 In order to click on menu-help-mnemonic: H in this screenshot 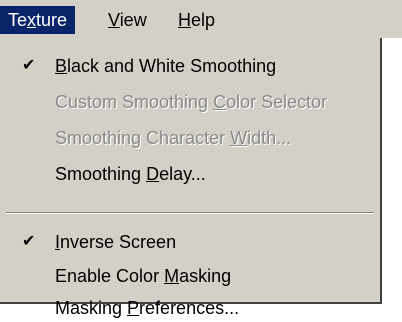, I will do `click(184, 20)`.